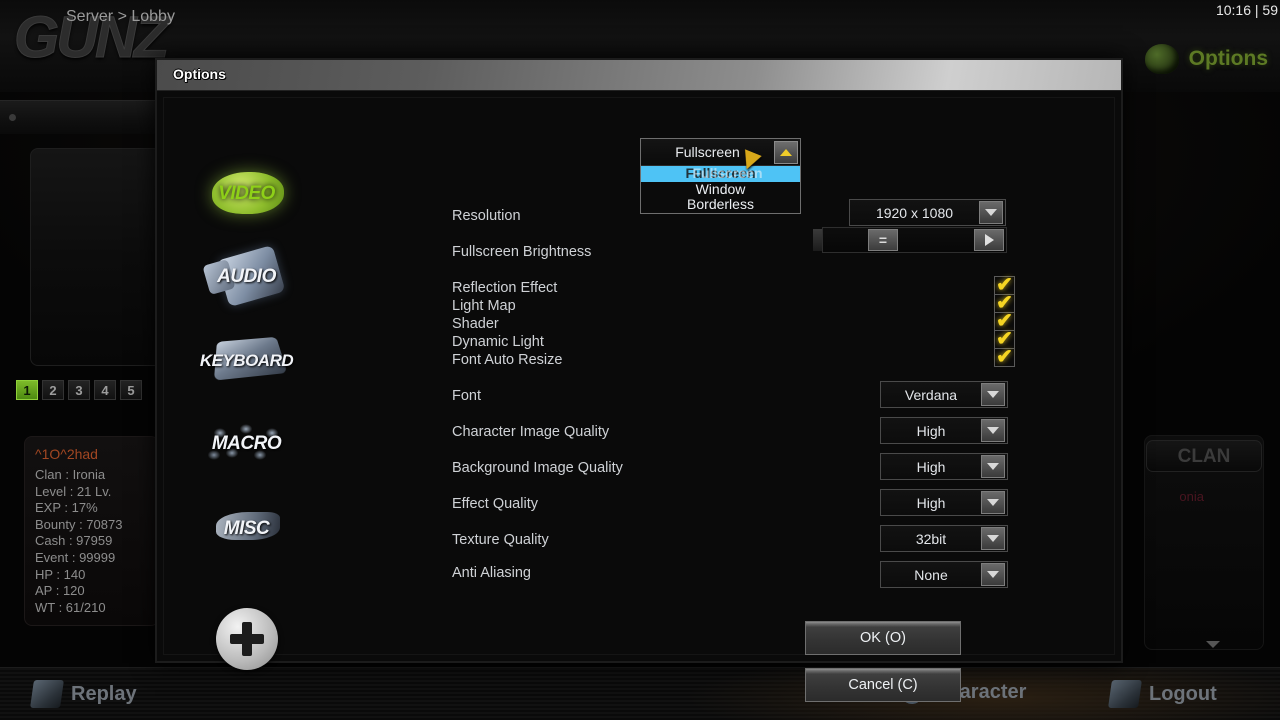 The image size is (1280, 720). I want to click on label-font-auto-resize: Font Auto Resize, so click(507, 360).